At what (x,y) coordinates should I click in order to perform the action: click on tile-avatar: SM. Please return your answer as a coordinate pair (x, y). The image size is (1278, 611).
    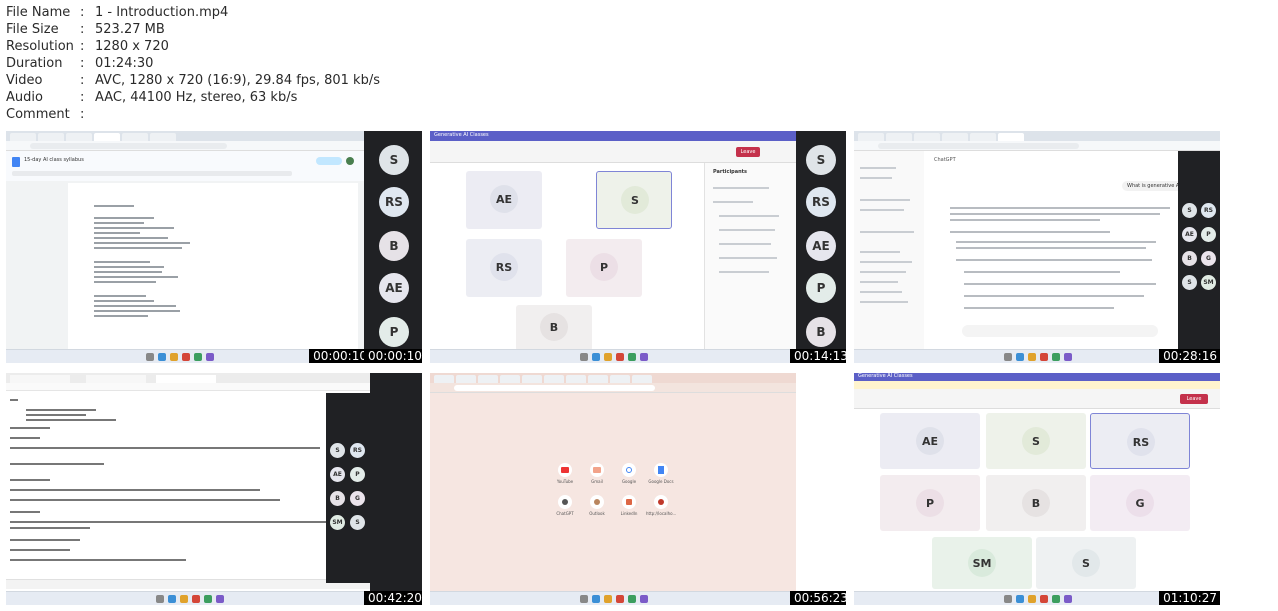
    Looking at the image, I should click on (982, 563).